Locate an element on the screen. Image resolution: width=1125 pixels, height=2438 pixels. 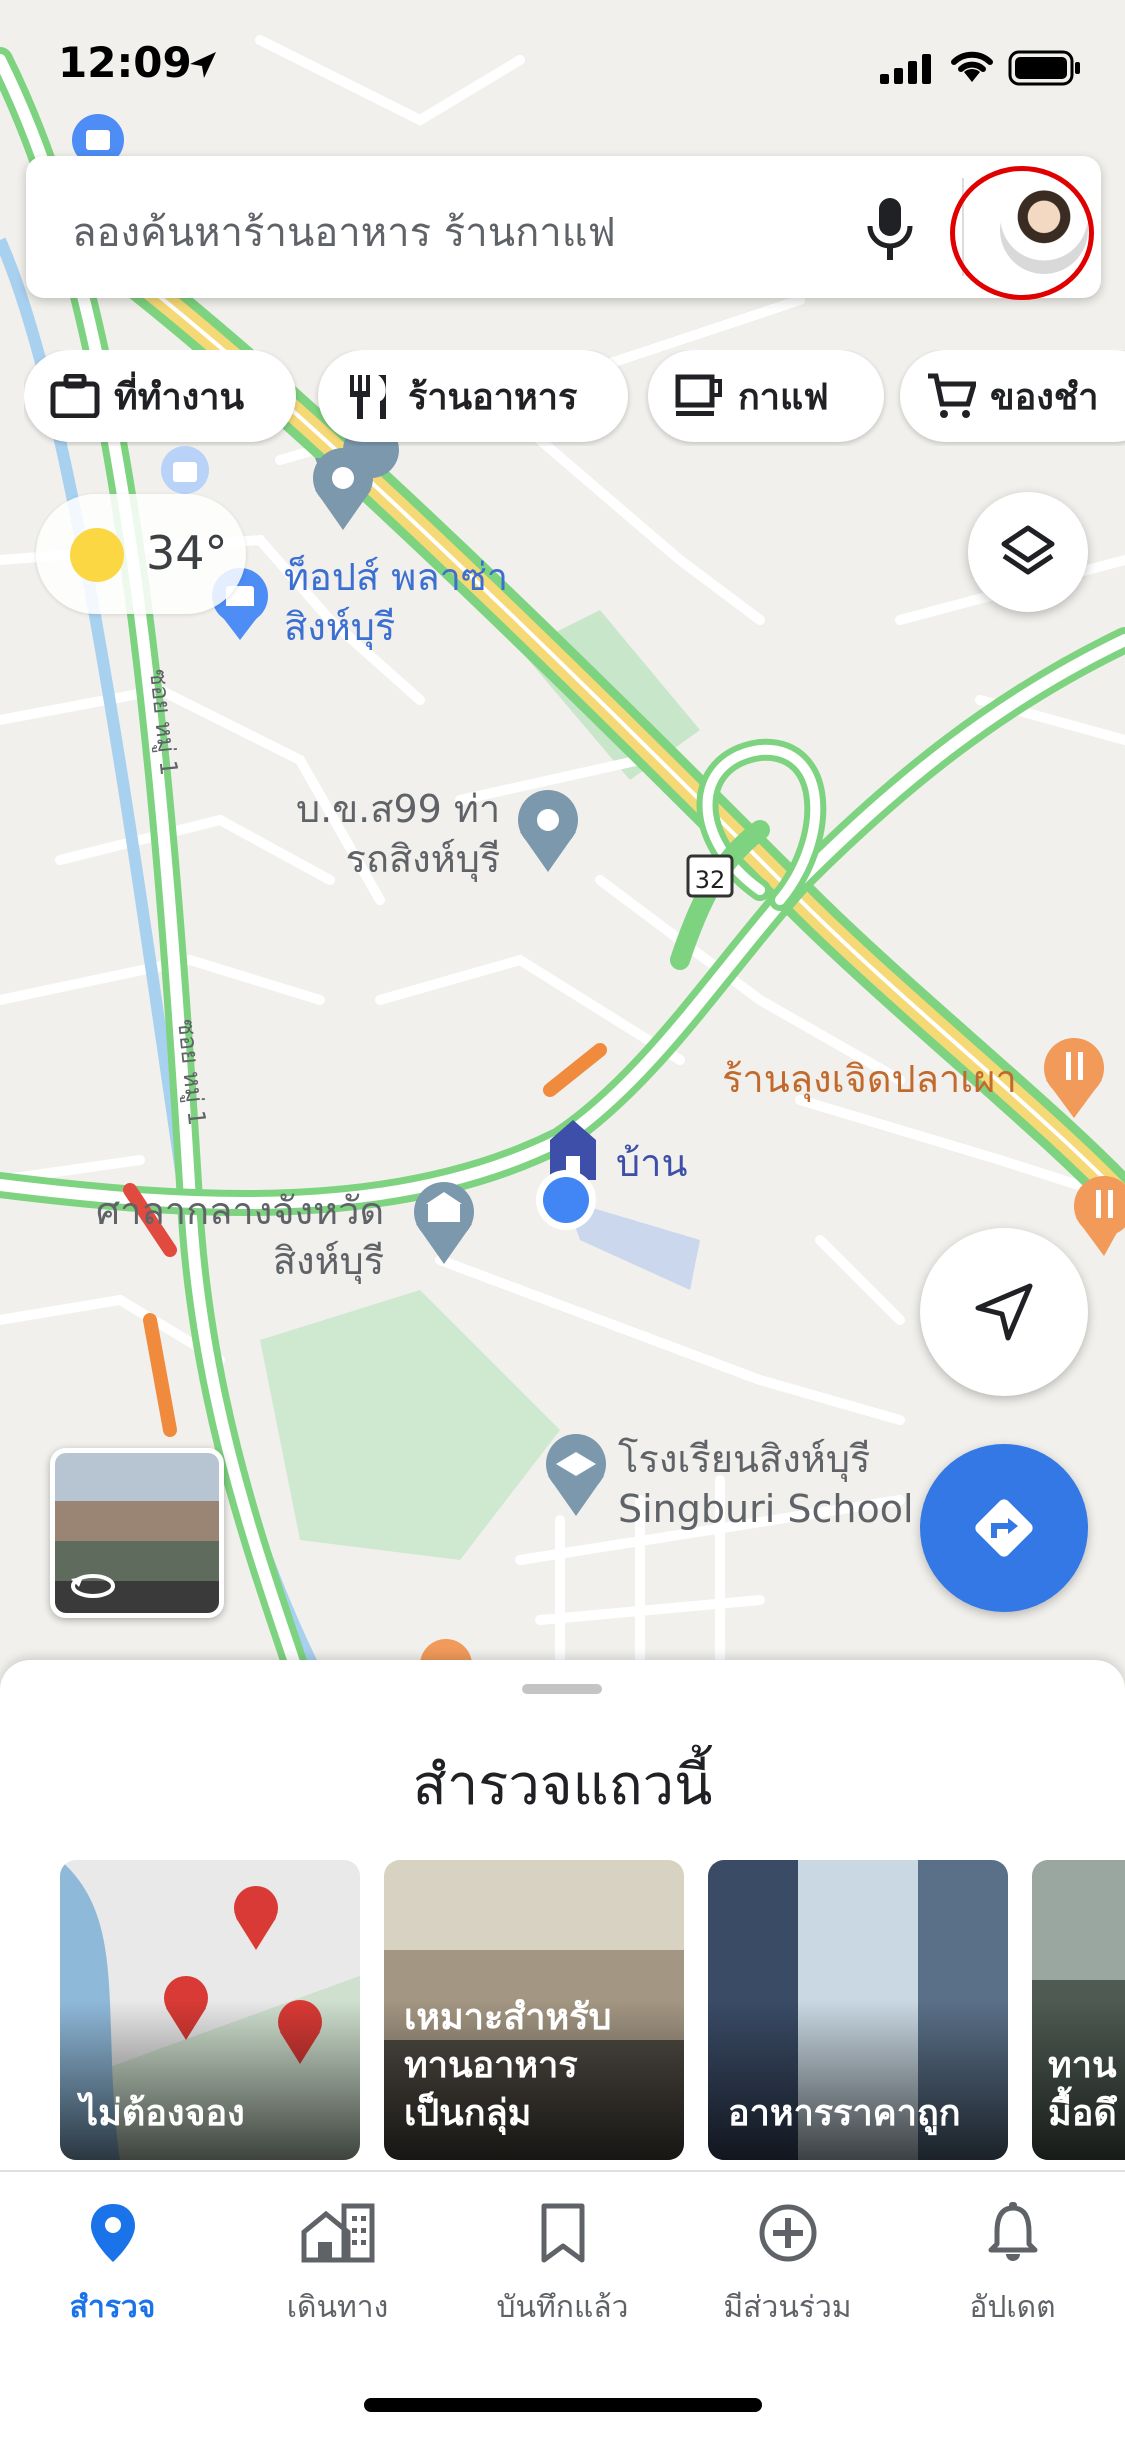
layers-icon is located at coordinates (1028, 550).